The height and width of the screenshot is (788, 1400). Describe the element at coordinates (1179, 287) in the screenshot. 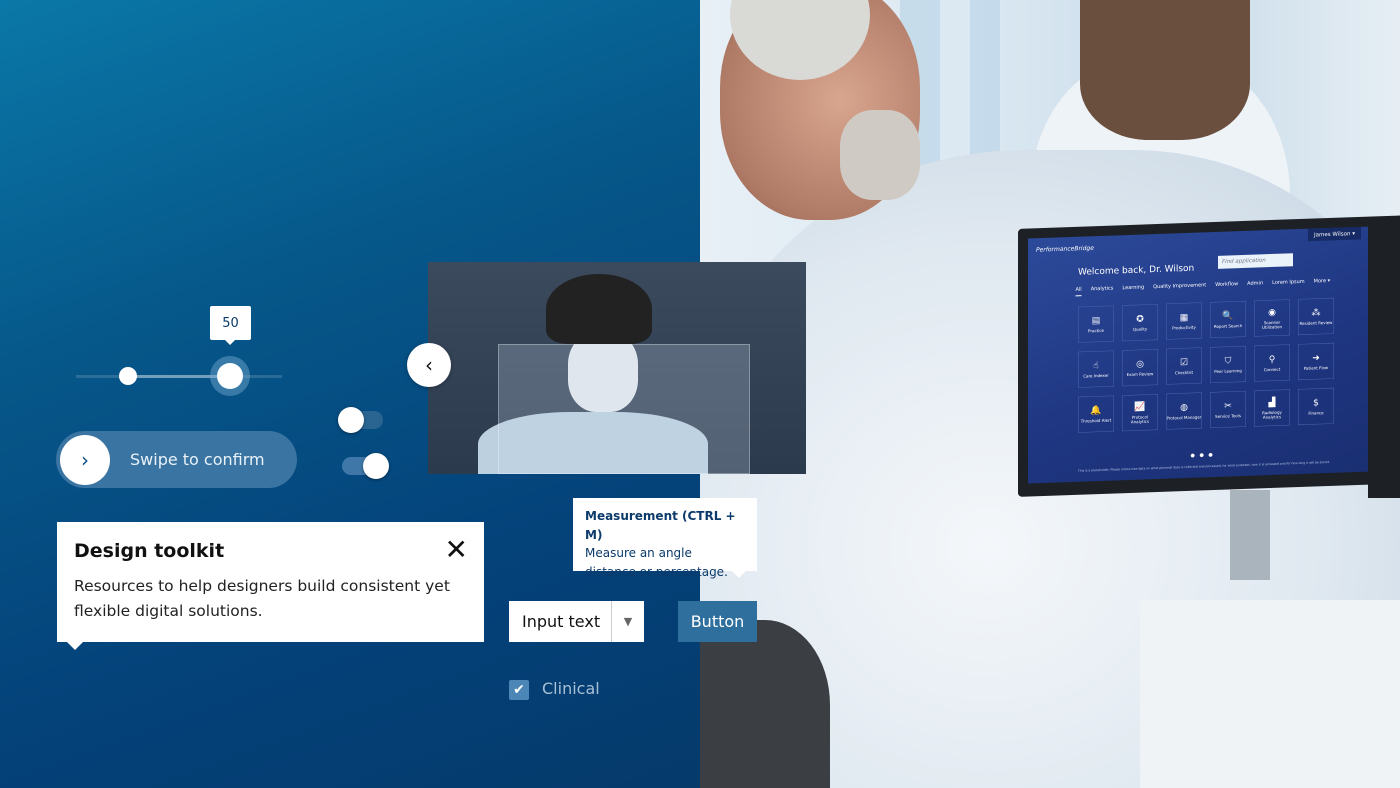

I see `tab-quality-improvement: Quality Improvement` at that location.